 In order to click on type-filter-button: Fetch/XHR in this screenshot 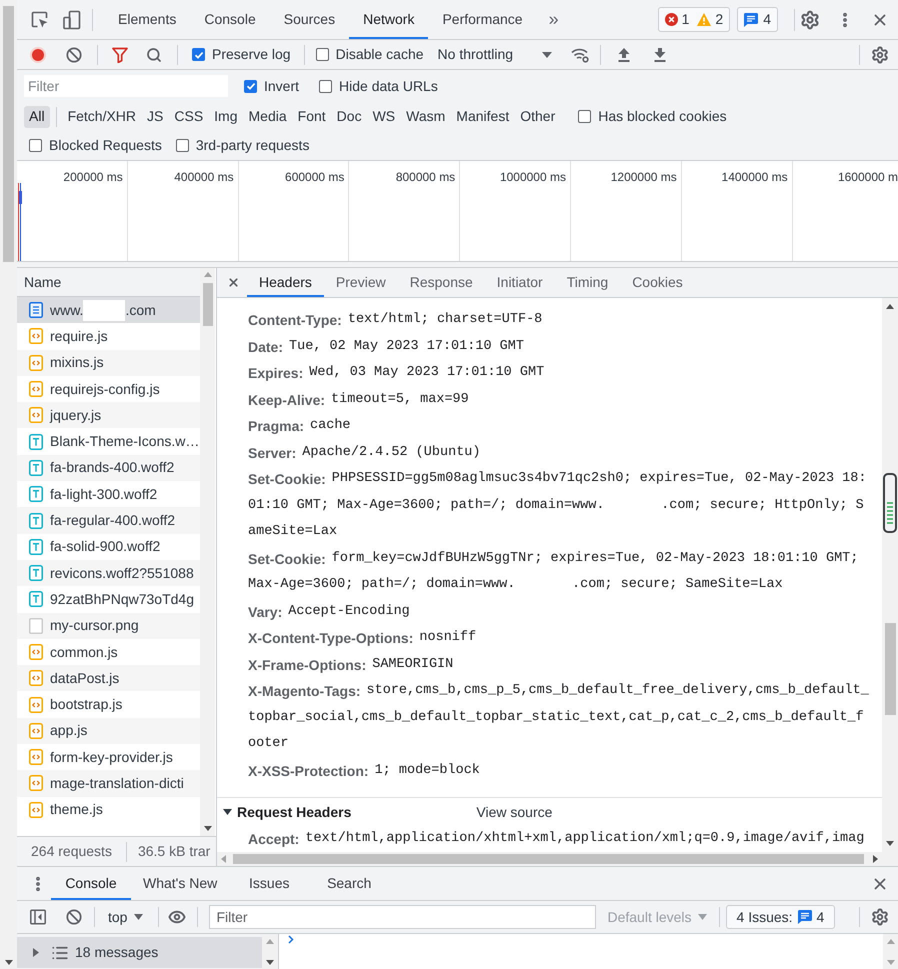, I will do `click(102, 117)`.